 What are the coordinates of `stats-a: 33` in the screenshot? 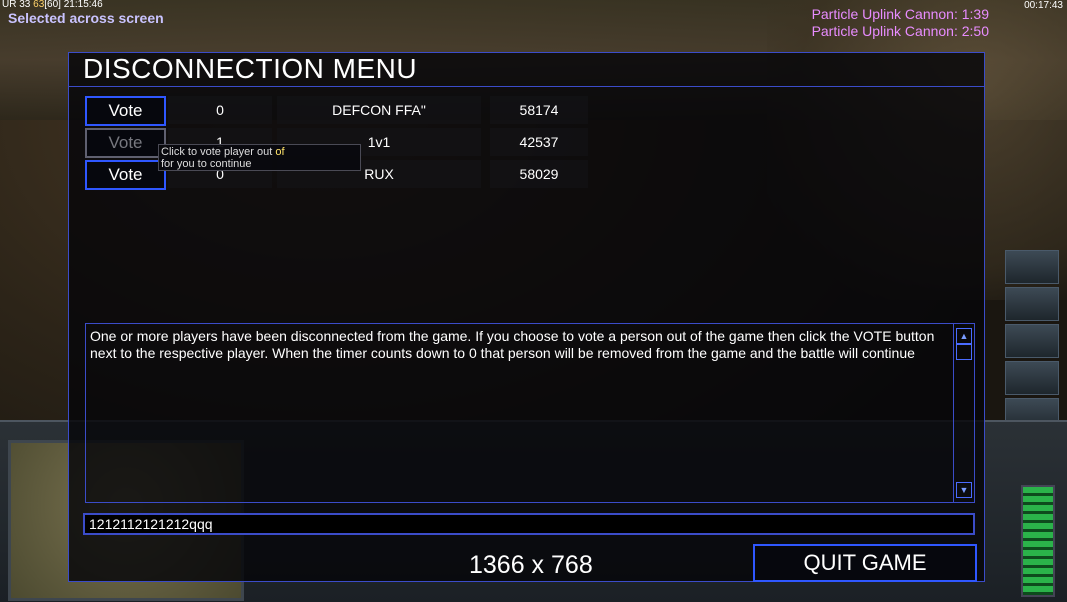 It's located at (25, 5).